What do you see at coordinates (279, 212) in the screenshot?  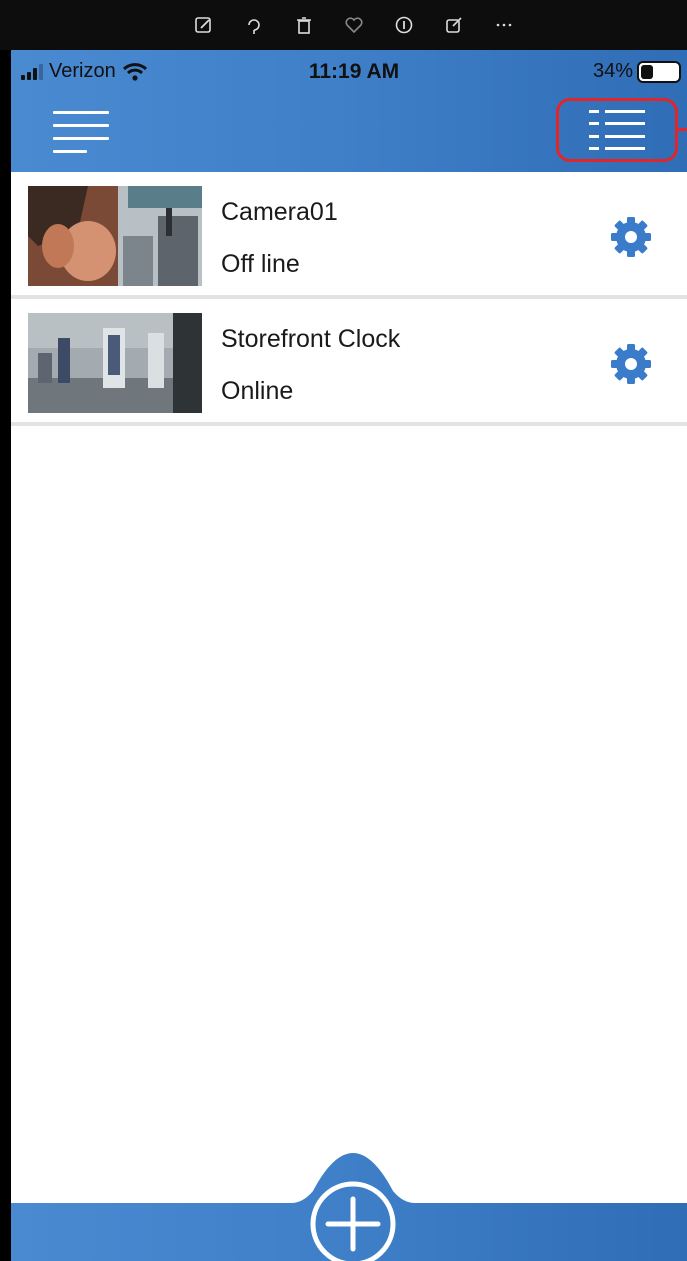 I see `camera-name: Camera01` at bounding box center [279, 212].